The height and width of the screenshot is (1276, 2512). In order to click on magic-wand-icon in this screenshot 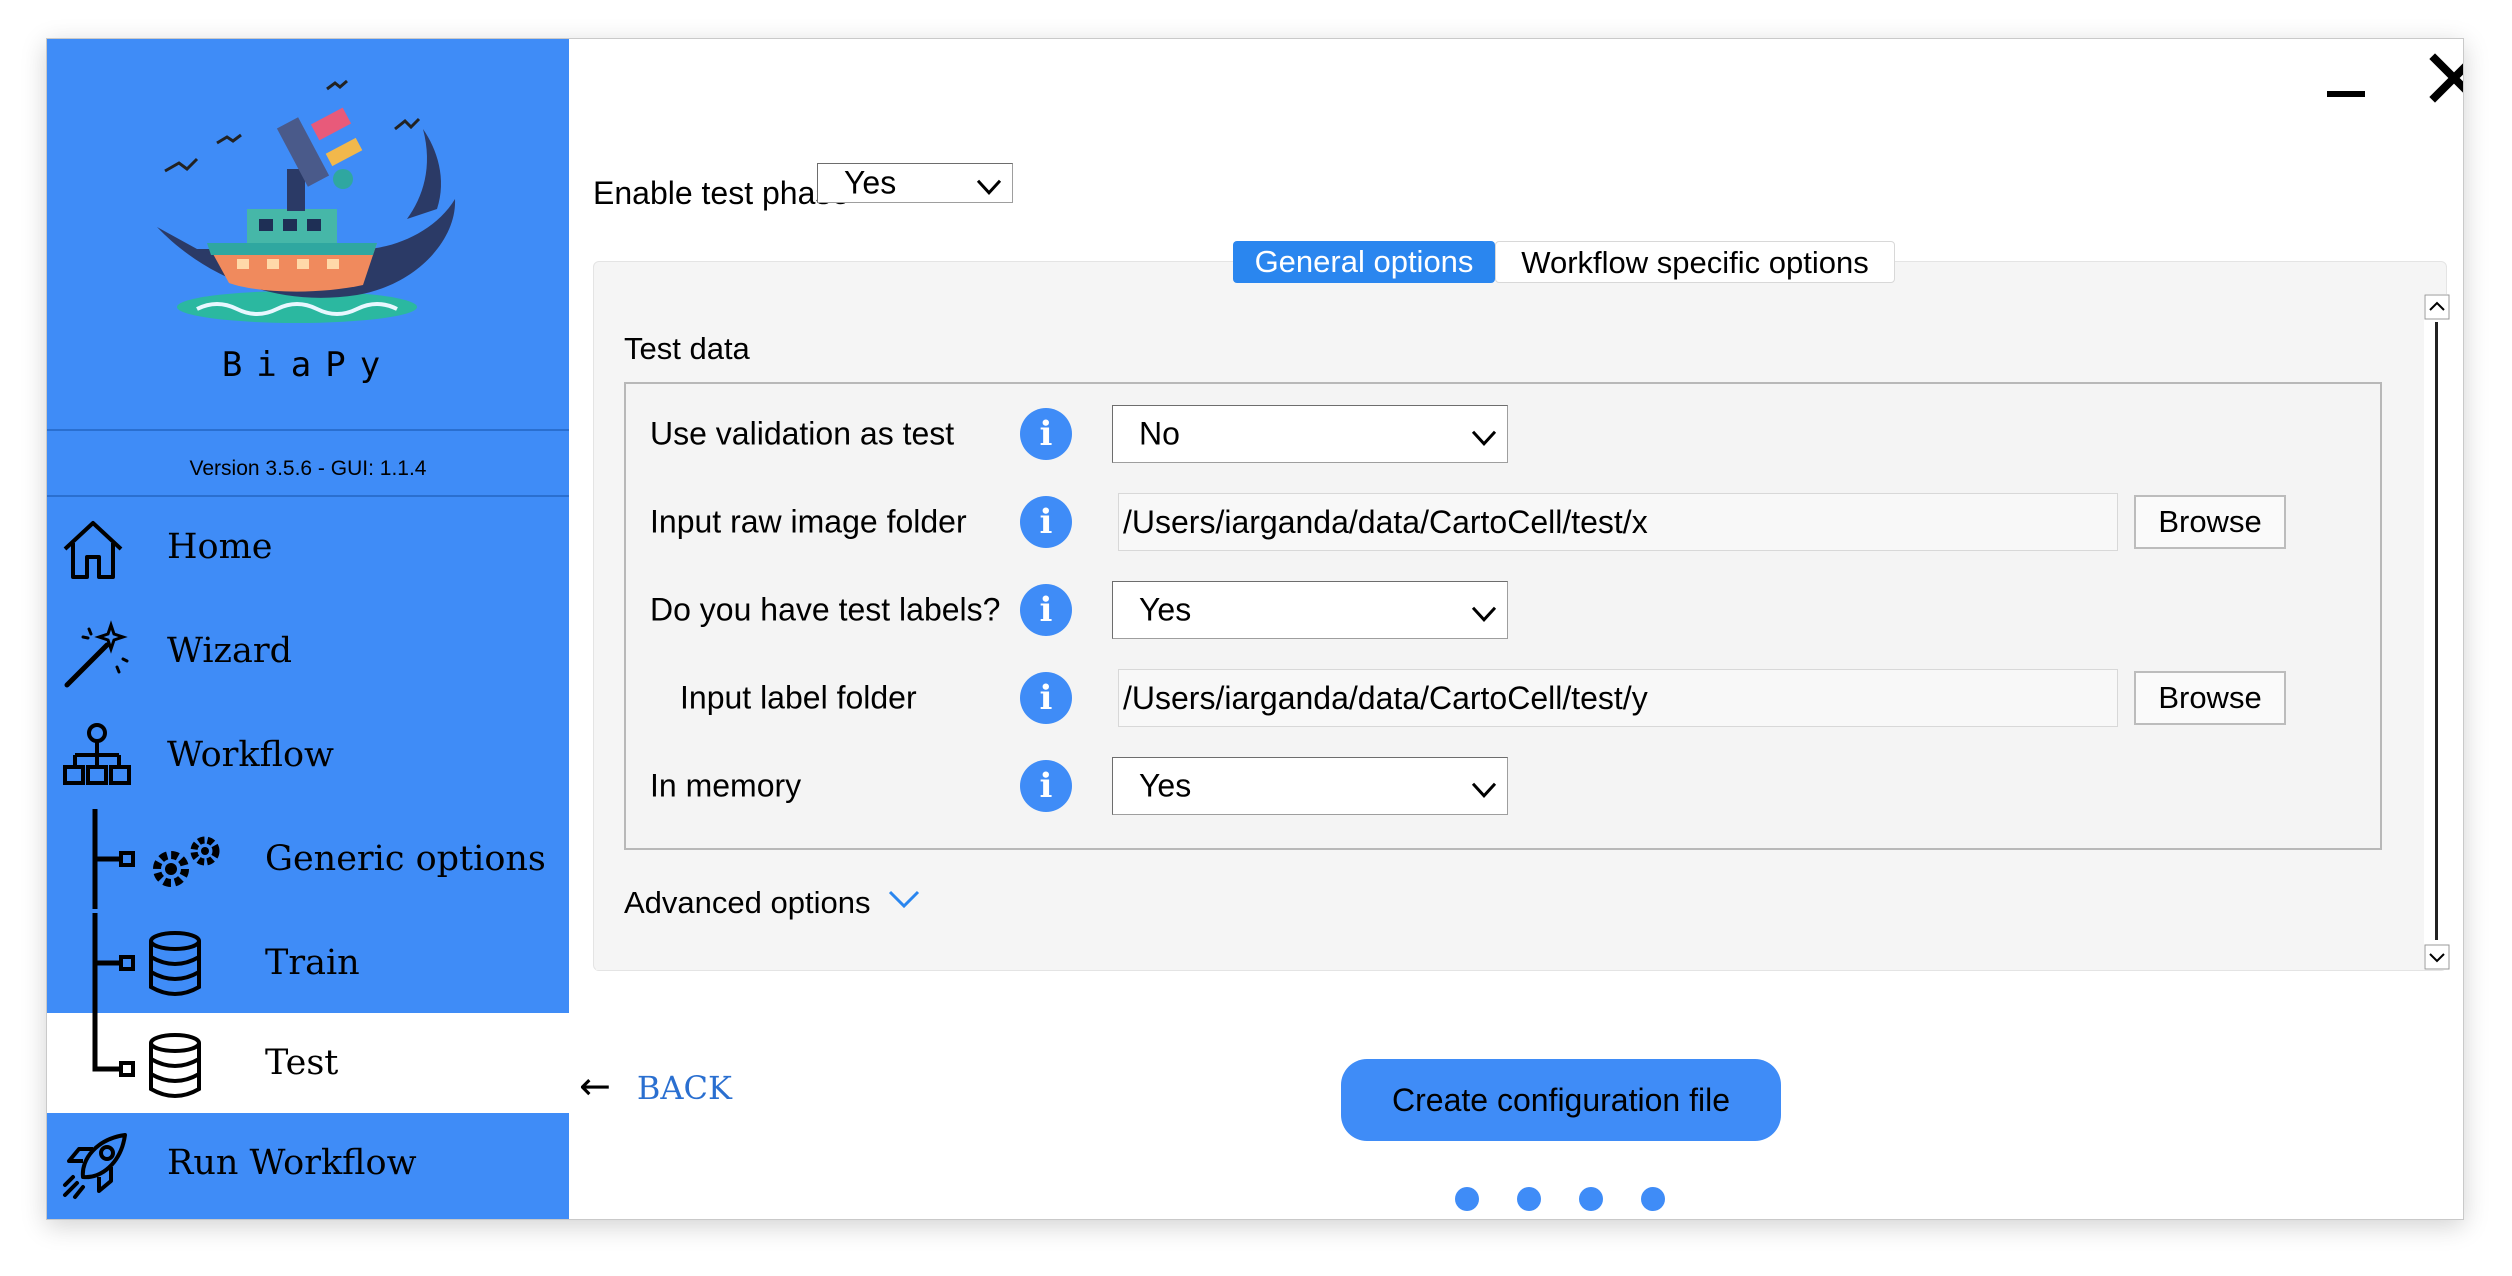, I will do `click(96, 654)`.